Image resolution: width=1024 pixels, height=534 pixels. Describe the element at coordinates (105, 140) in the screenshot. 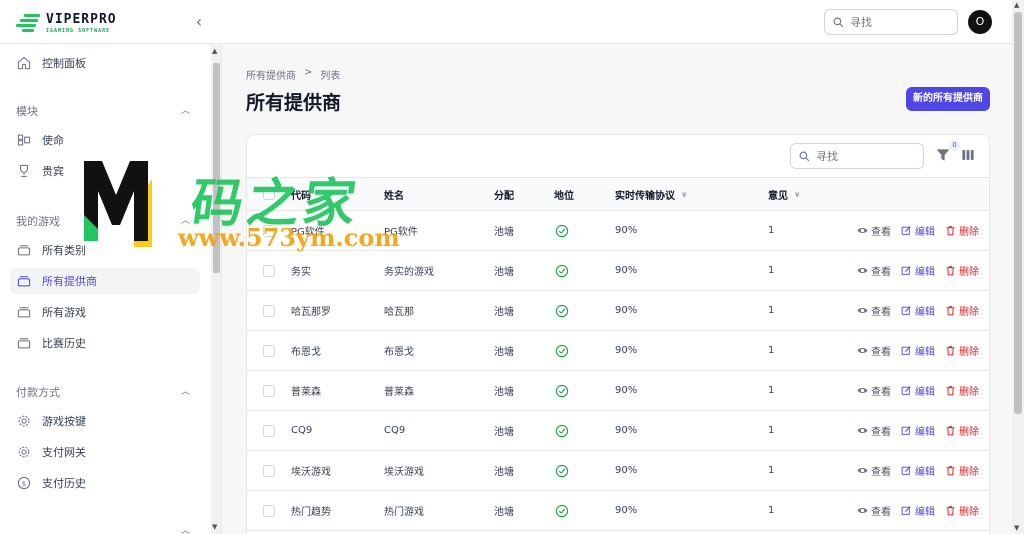

I see `sidebar-item-mission: 使命` at that location.